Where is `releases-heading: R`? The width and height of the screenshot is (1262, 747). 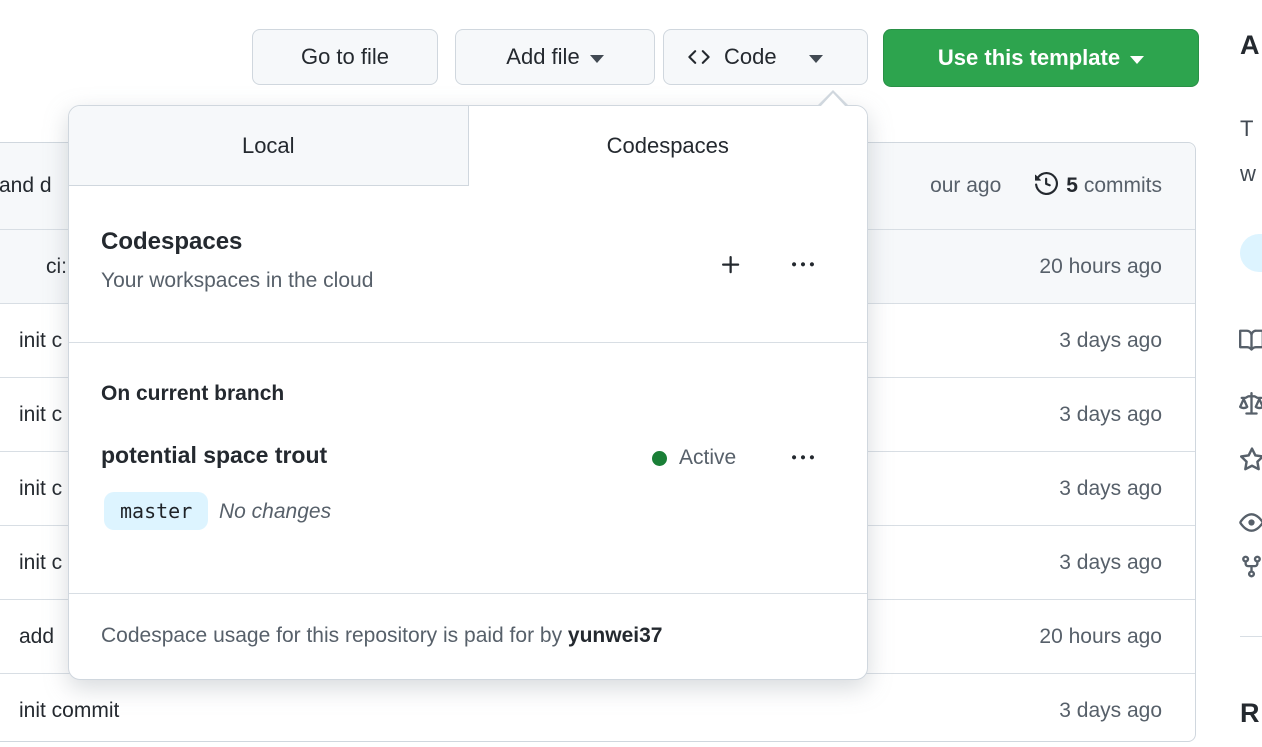 releases-heading: R is located at coordinates (1250, 713).